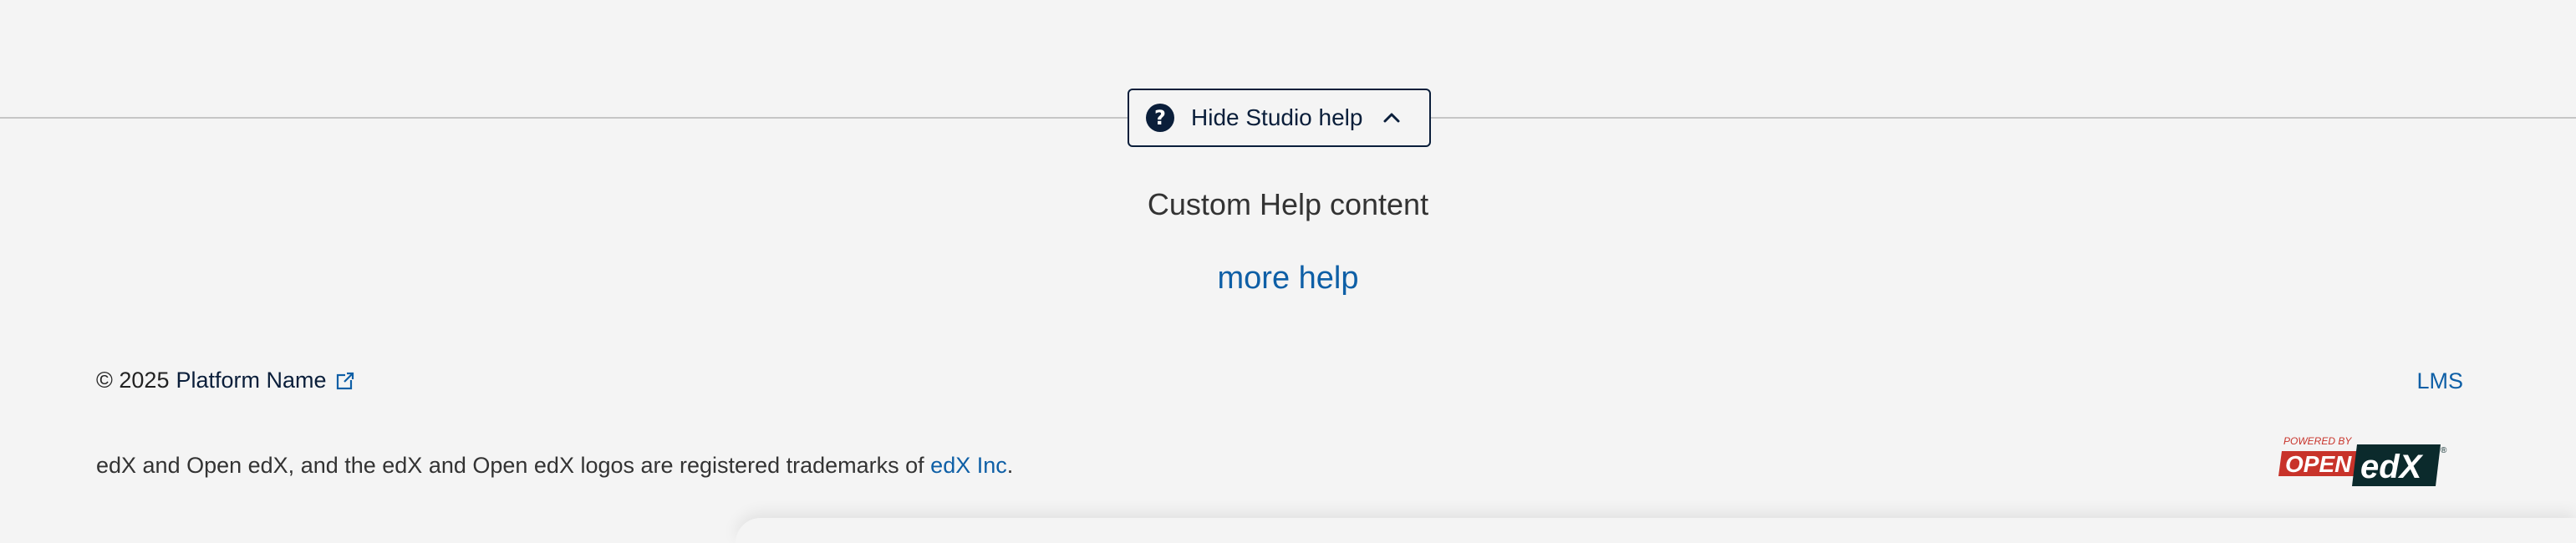  I want to click on edx-inc-link: edX Inc, so click(968, 465).